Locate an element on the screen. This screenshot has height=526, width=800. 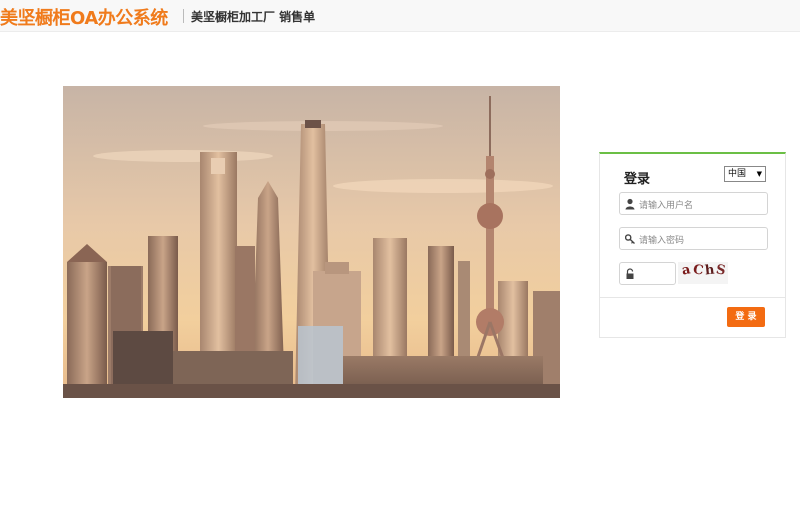
username-placeholder: 请输入用户名 is located at coordinates (666, 206).